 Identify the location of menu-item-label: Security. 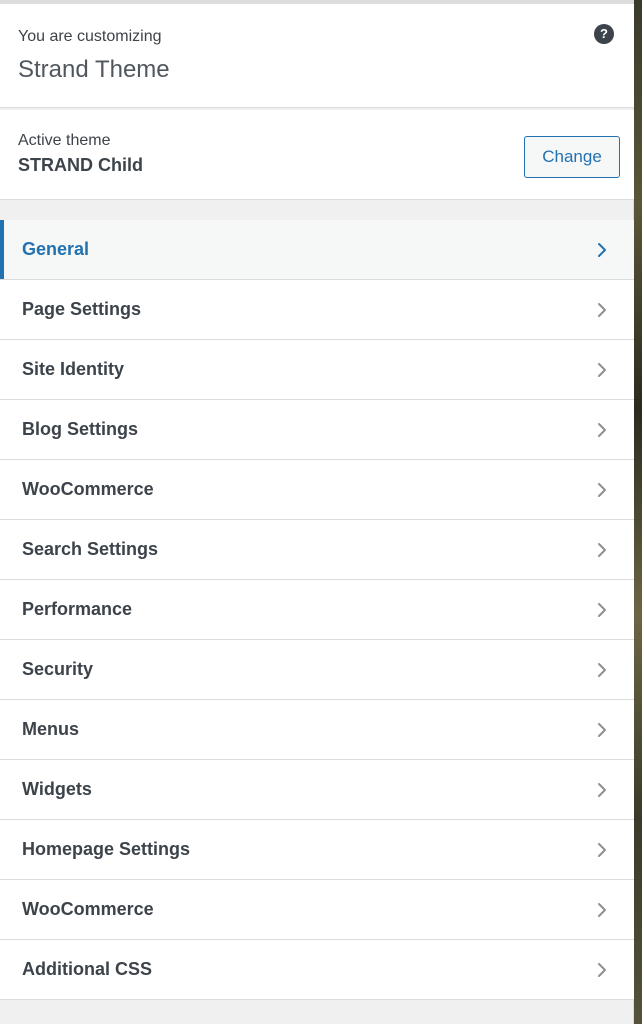
(58, 669).